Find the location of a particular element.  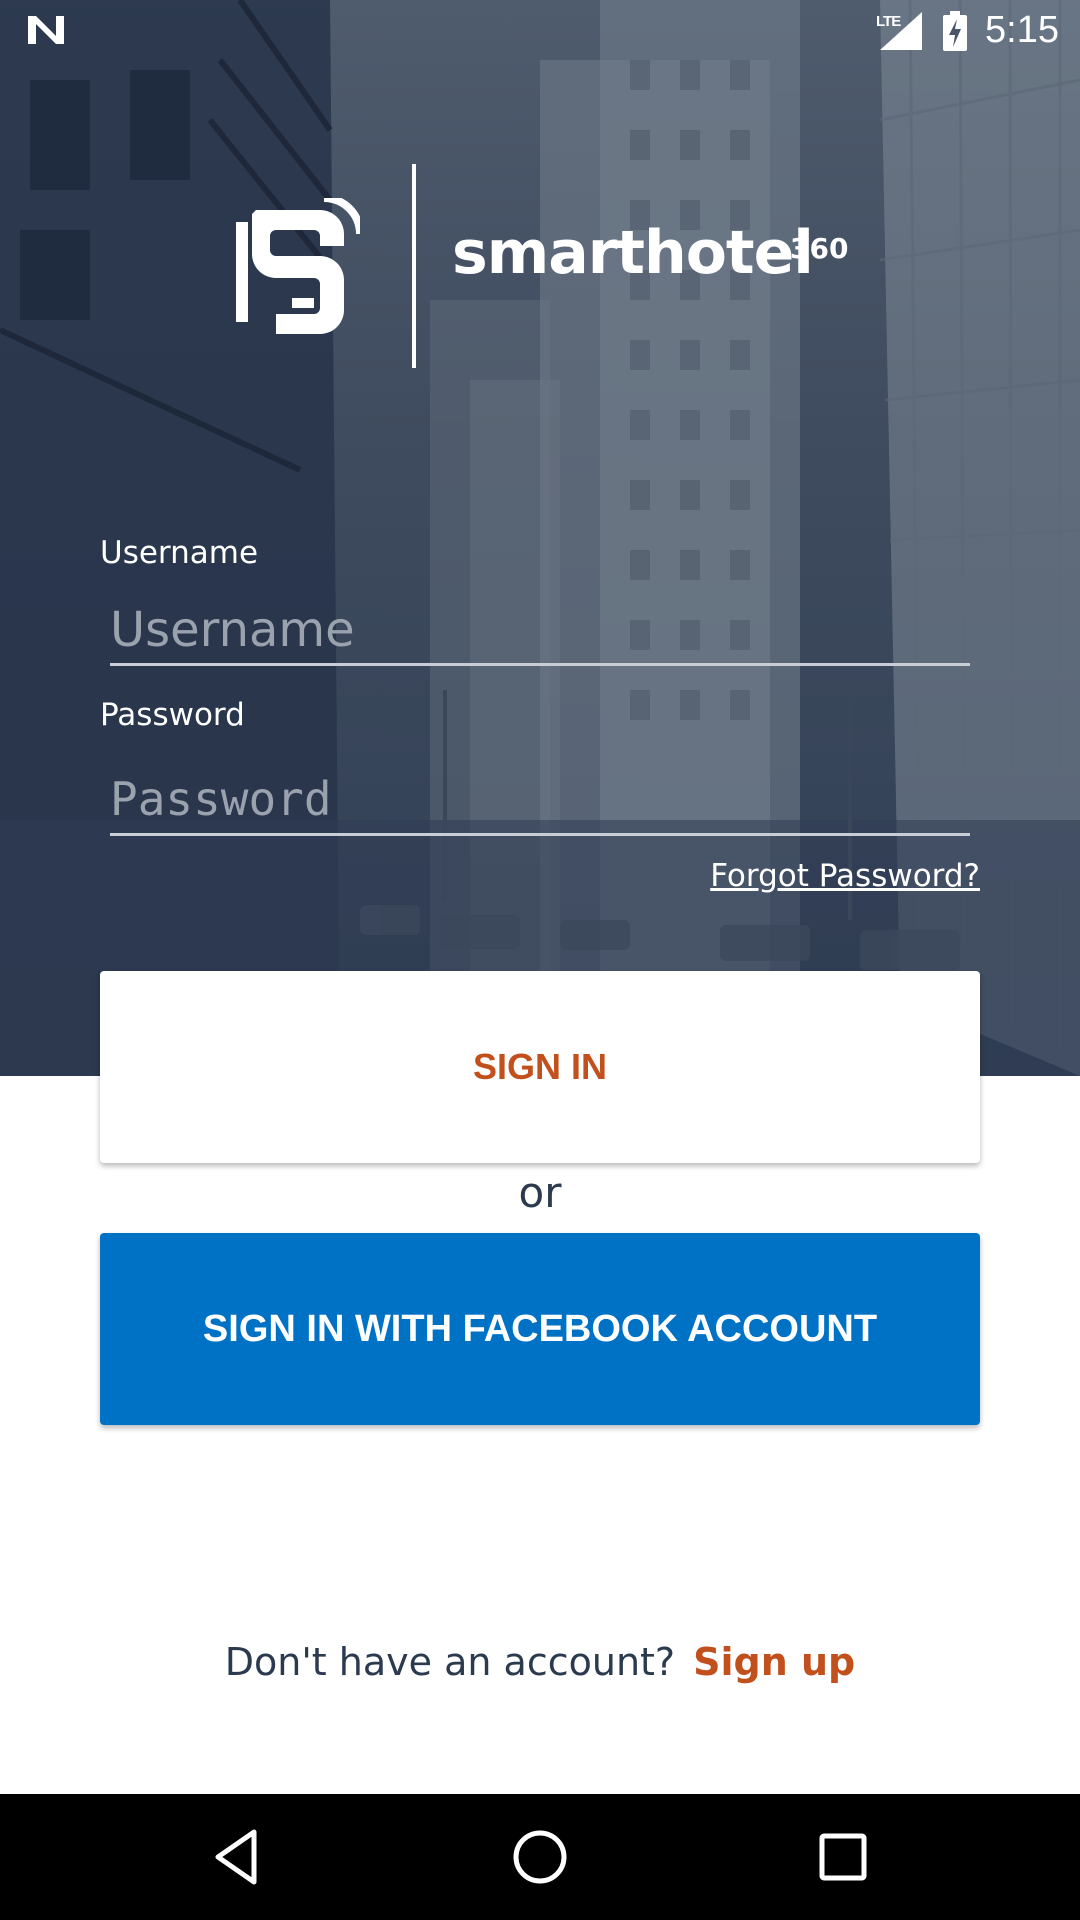

smarthotel-logo-icon is located at coordinates (298, 266).